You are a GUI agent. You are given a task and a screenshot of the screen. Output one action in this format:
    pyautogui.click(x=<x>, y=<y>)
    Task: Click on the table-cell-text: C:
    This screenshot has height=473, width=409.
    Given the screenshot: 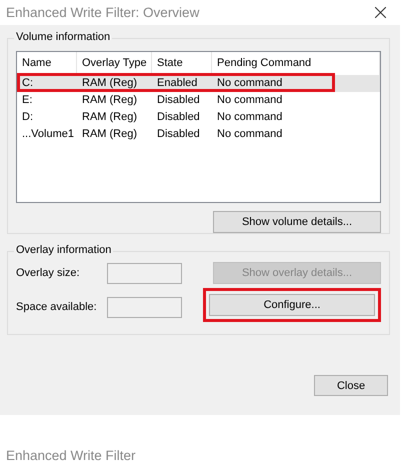 What is the action you would take?
    pyautogui.click(x=27, y=83)
    